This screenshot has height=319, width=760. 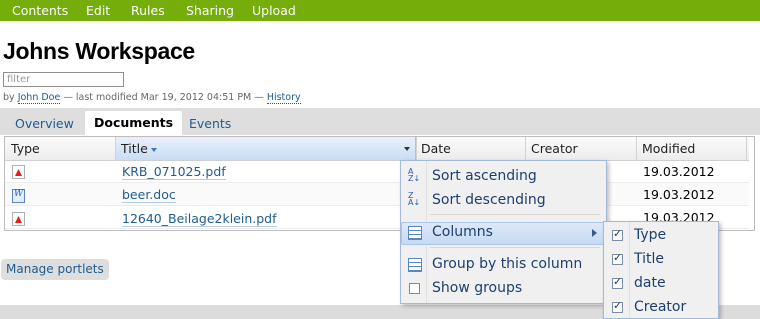 What do you see at coordinates (25, 148) in the screenshot?
I see `column-header-type: Type` at bounding box center [25, 148].